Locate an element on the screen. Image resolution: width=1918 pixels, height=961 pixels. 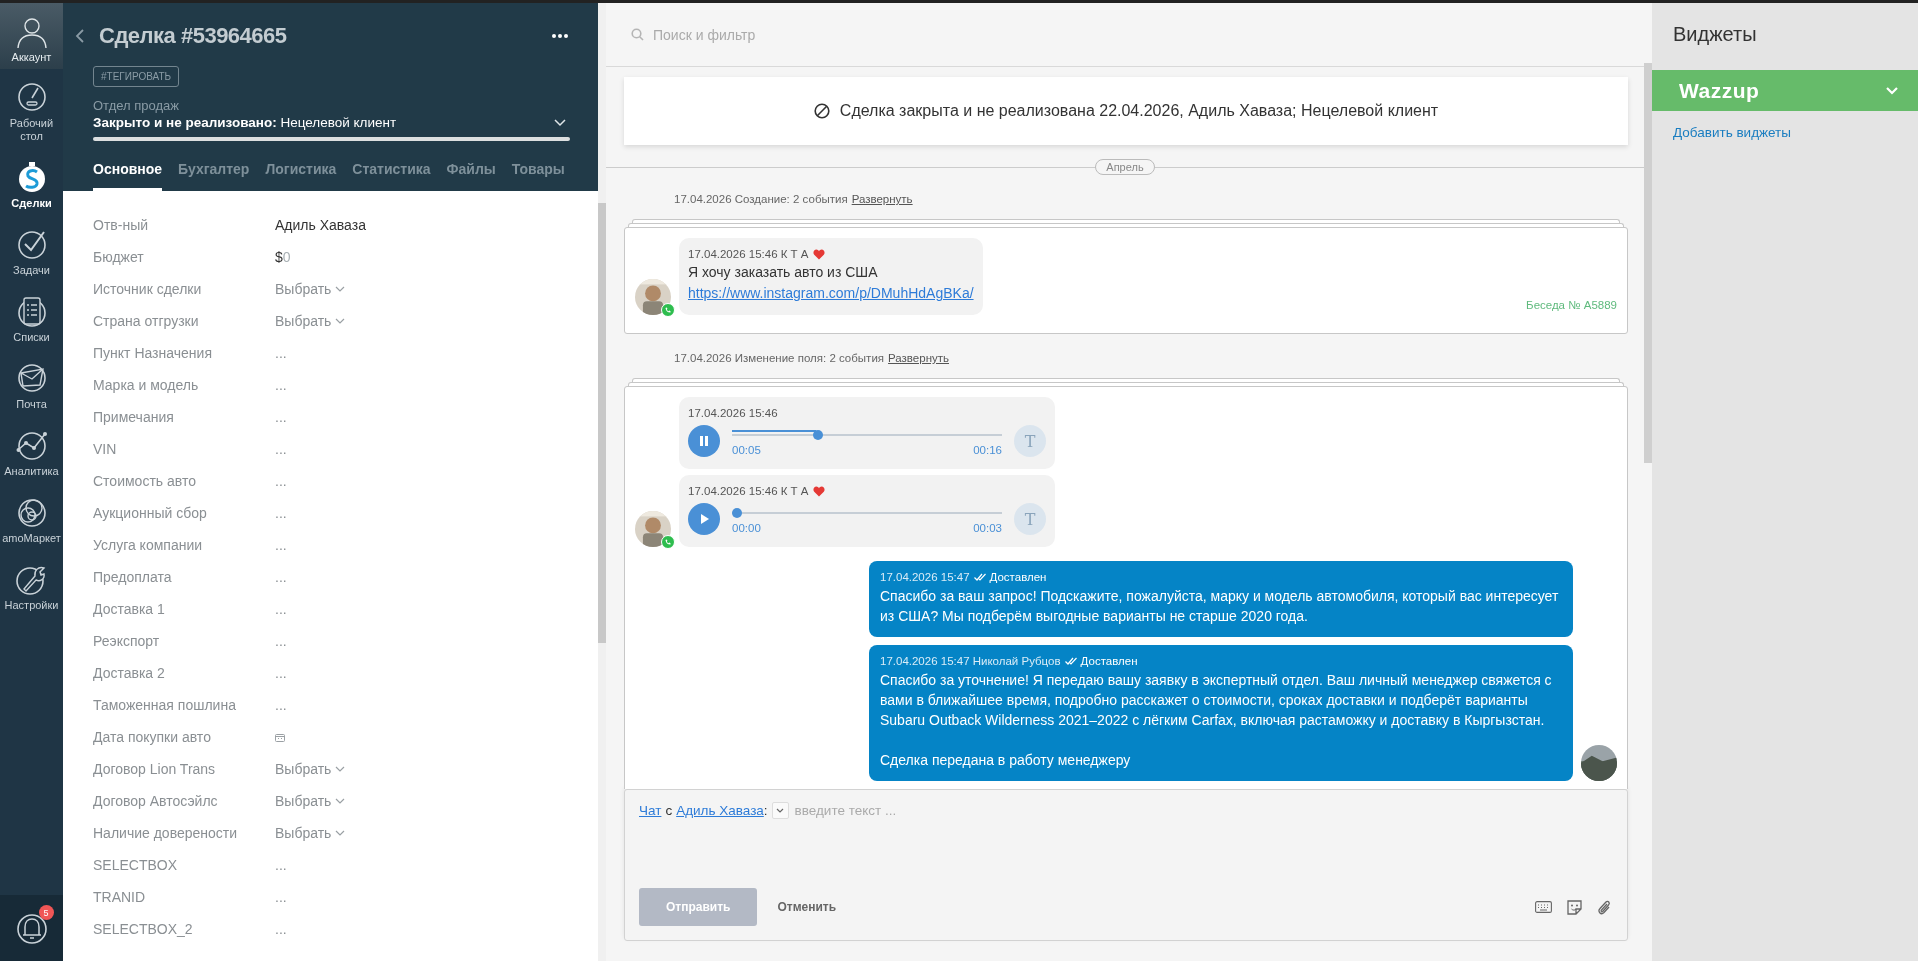
field-label: Таможенная пошлина is located at coordinates (165, 705).